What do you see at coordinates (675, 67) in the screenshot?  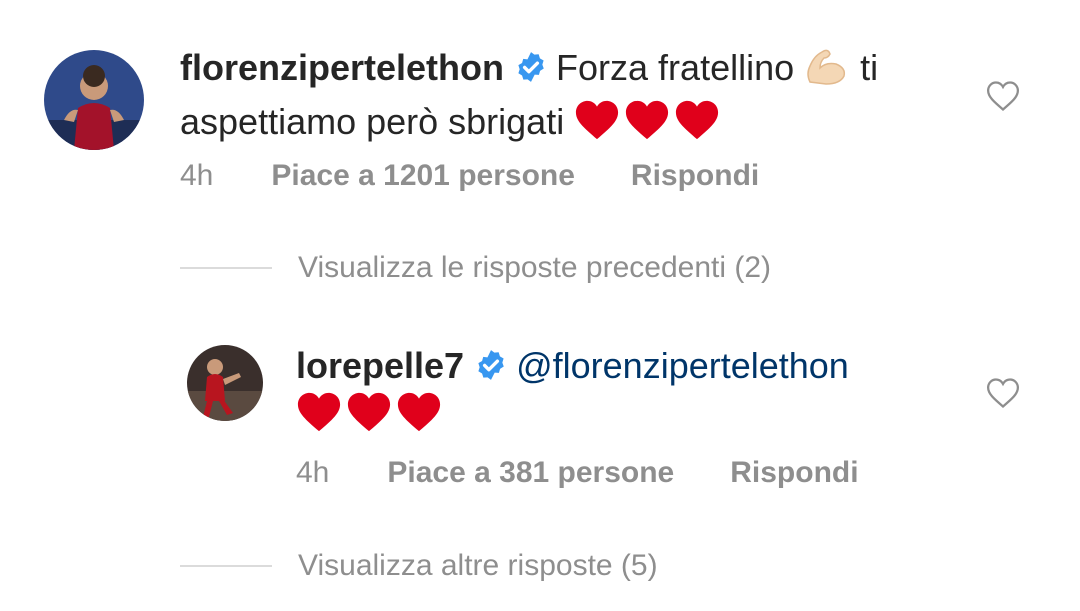 I see `comment-body: Forza fratellino` at bounding box center [675, 67].